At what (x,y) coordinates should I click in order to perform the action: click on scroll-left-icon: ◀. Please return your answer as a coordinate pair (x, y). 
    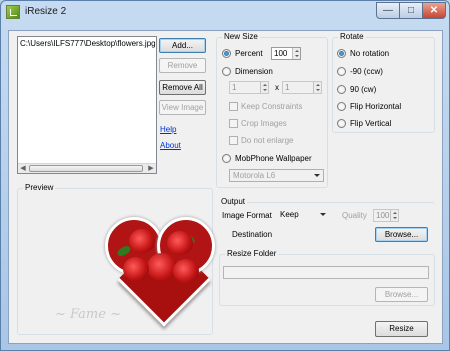
    Looking at the image, I should click on (23, 168).